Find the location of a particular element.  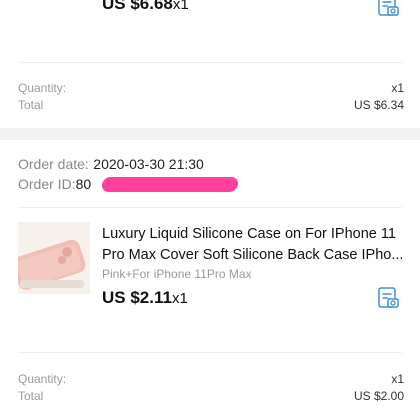

order1-review-button is located at coordinates (388, 11).